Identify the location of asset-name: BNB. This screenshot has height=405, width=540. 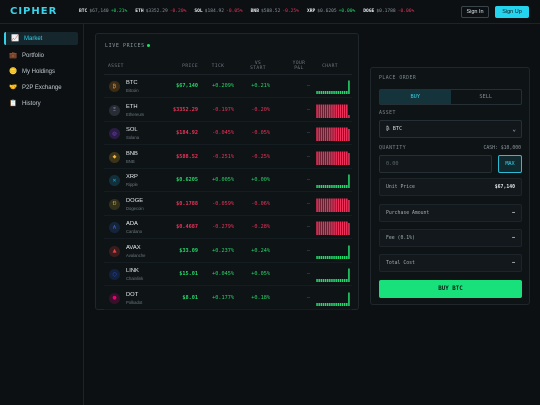
(130, 161).